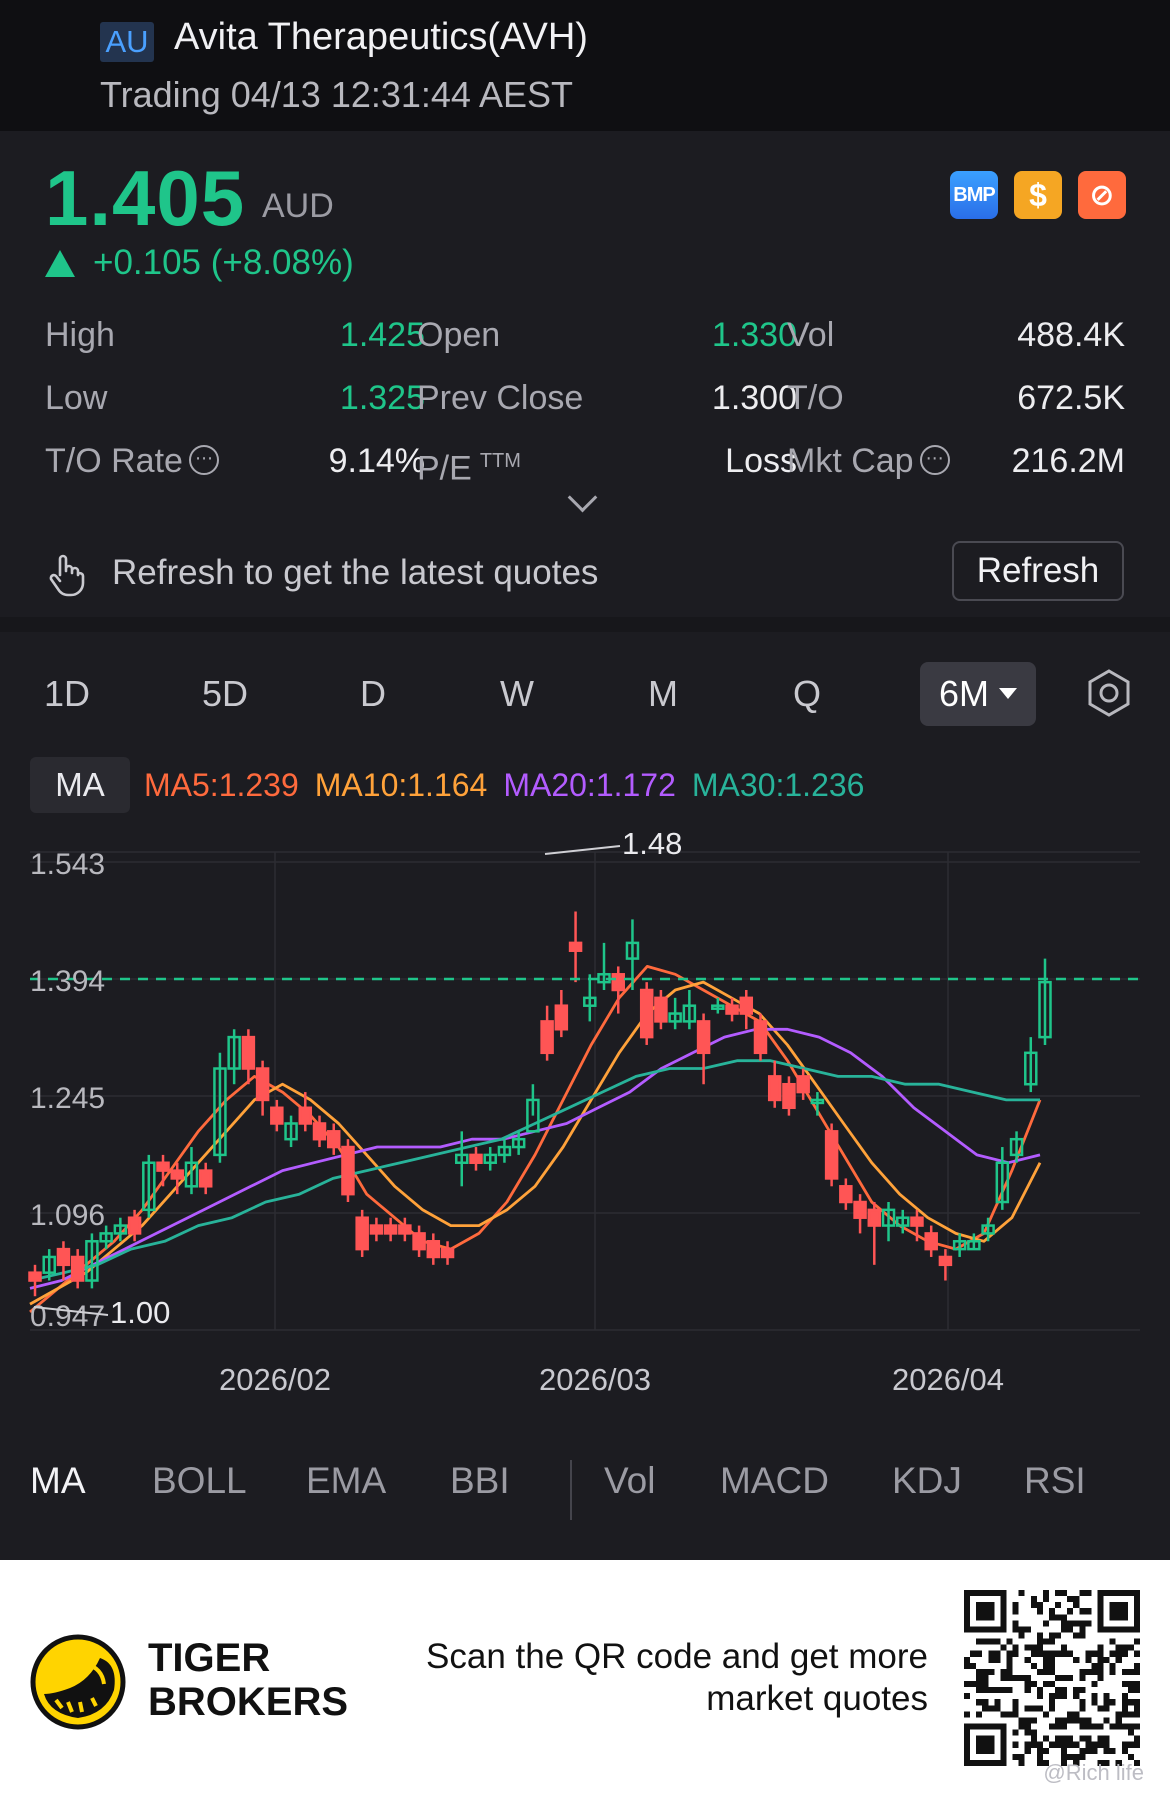 The image size is (1170, 1800). I want to click on currency-label: AUD, so click(298, 206).